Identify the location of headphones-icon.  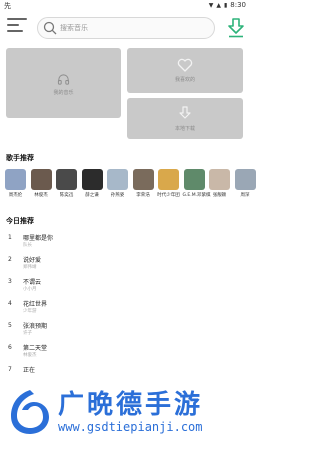
(63, 79).